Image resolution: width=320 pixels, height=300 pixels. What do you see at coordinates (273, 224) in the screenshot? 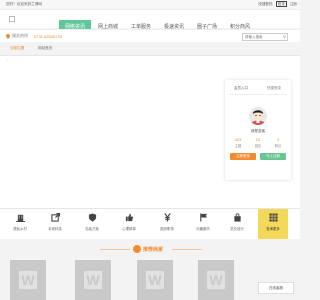
I see `tile-more: 查询更多` at bounding box center [273, 224].